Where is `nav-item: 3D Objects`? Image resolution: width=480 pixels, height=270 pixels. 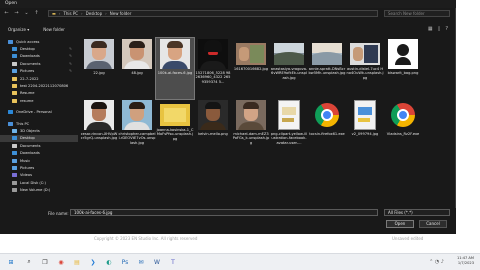
nav-item: 3D Objects is located at coordinates (39, 130).